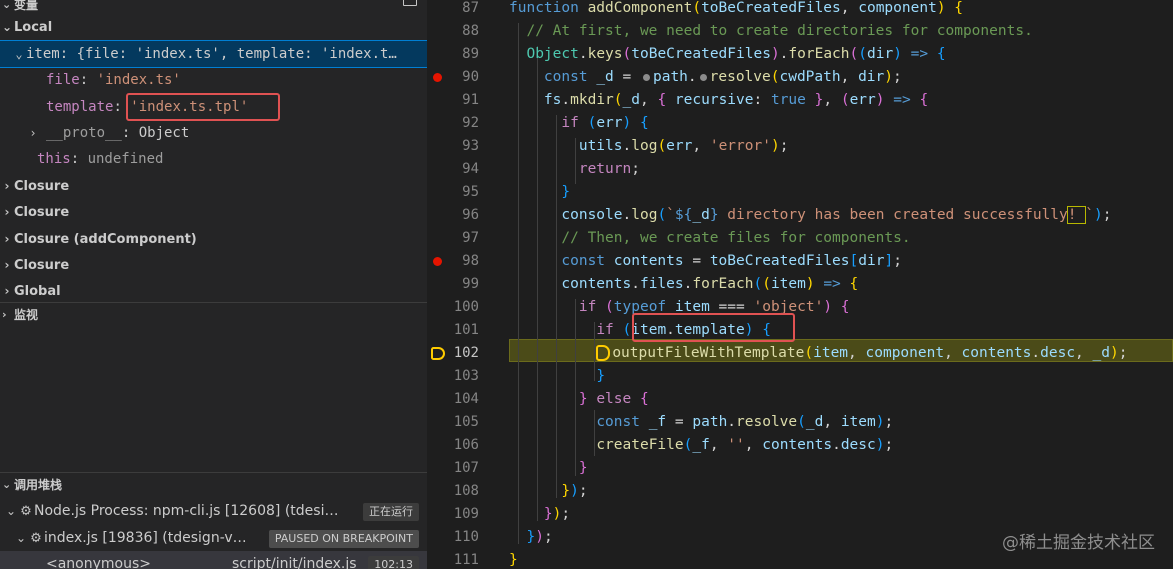 Image resolution: width=1173 pixels, height=569 pixels. What do you see at coordinates (164, 133) in the screenshot?
I see `proto-value: Object` at bounding box center [164, 133].